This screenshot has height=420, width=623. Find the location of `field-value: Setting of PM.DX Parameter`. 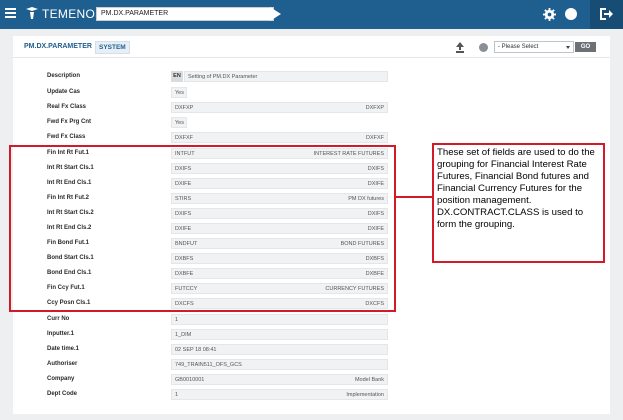

field-value: Setting of PM.DX Parameter is located at coordinates (286, 76).